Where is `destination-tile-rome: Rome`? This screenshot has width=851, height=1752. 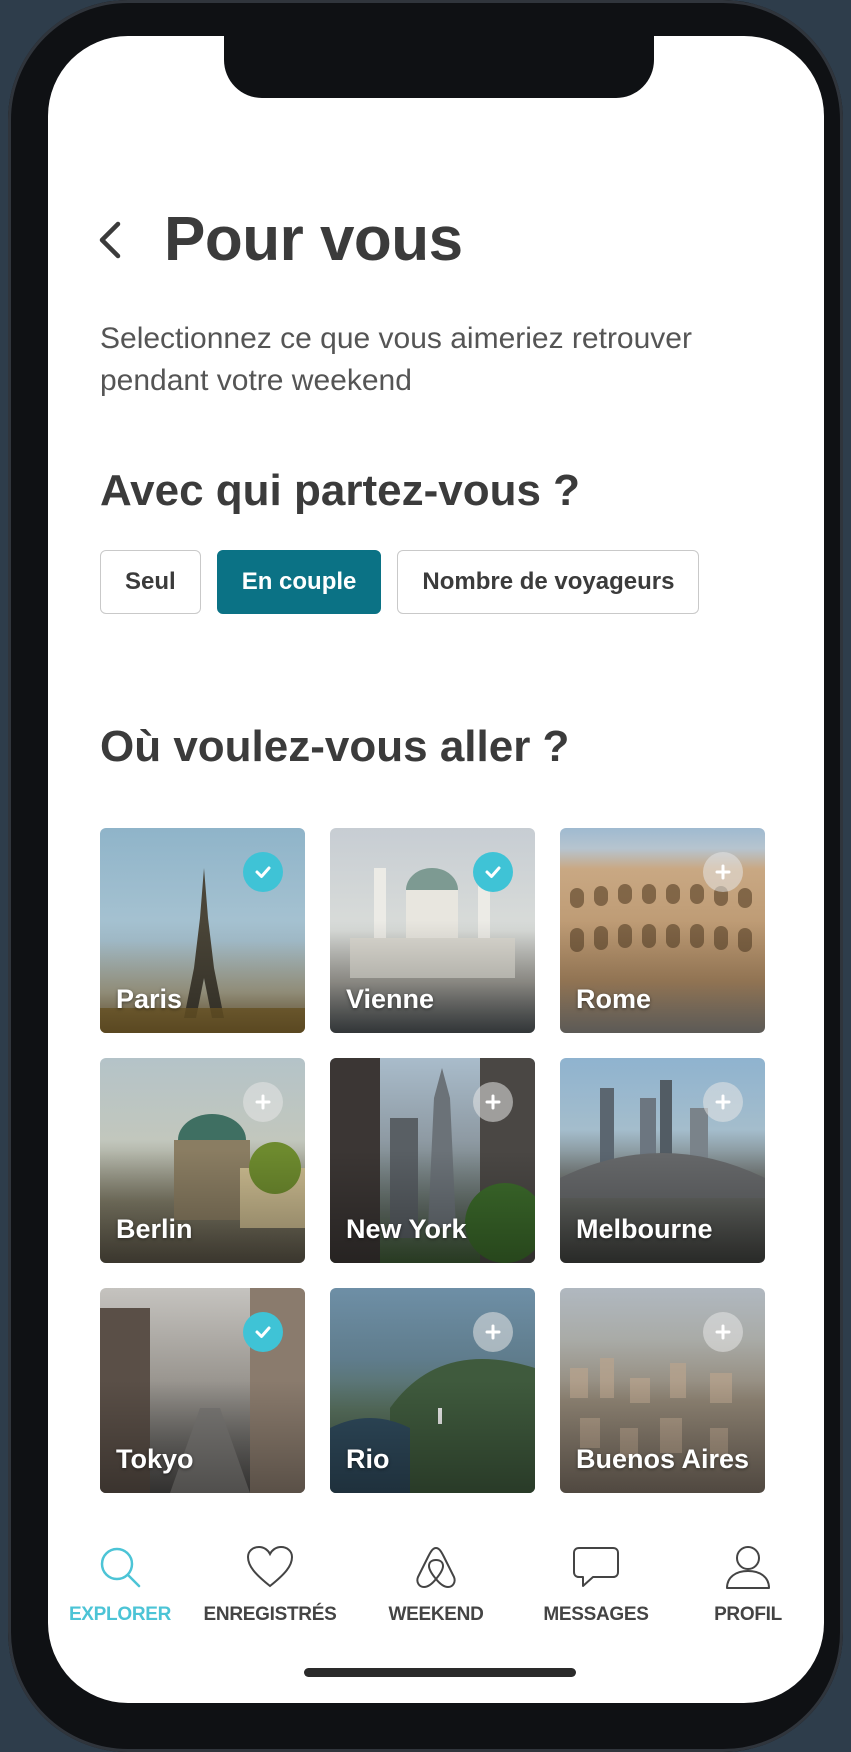
destination-tile-rome: Rome is located at coordinates (662, 930).